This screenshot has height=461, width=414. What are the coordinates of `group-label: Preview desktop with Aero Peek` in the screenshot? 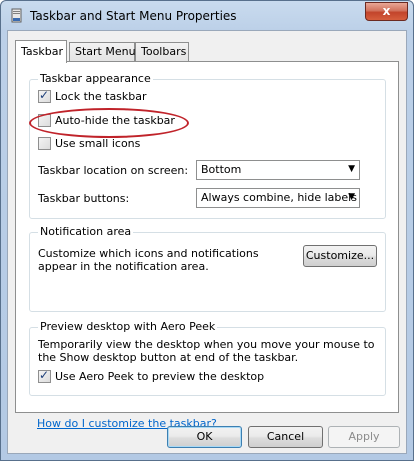 It's located at (128, 326).